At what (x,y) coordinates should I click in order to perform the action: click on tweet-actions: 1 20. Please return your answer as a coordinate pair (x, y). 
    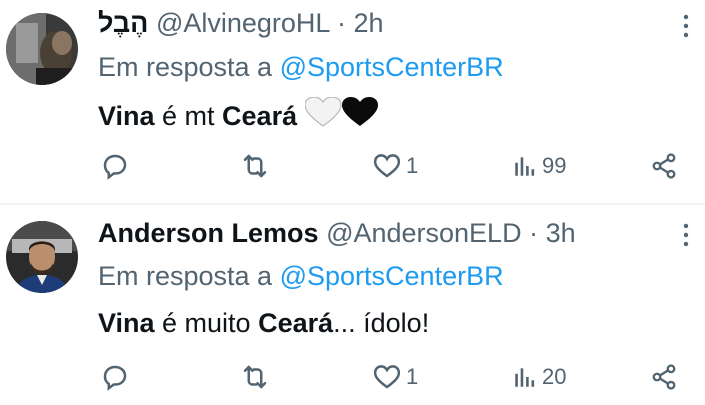
    Looking at the image, I should click on (352, 377).